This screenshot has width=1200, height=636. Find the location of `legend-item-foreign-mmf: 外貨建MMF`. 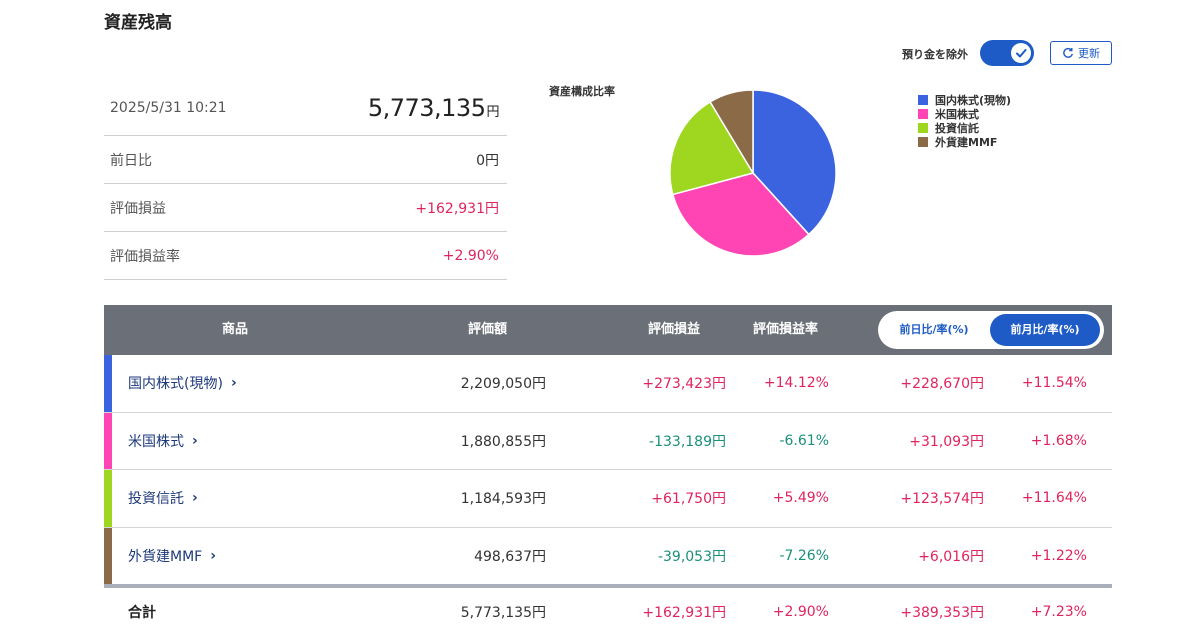

legend-item-foreign-mmf: 外貨建MMF is located at coordinates (964, 142).